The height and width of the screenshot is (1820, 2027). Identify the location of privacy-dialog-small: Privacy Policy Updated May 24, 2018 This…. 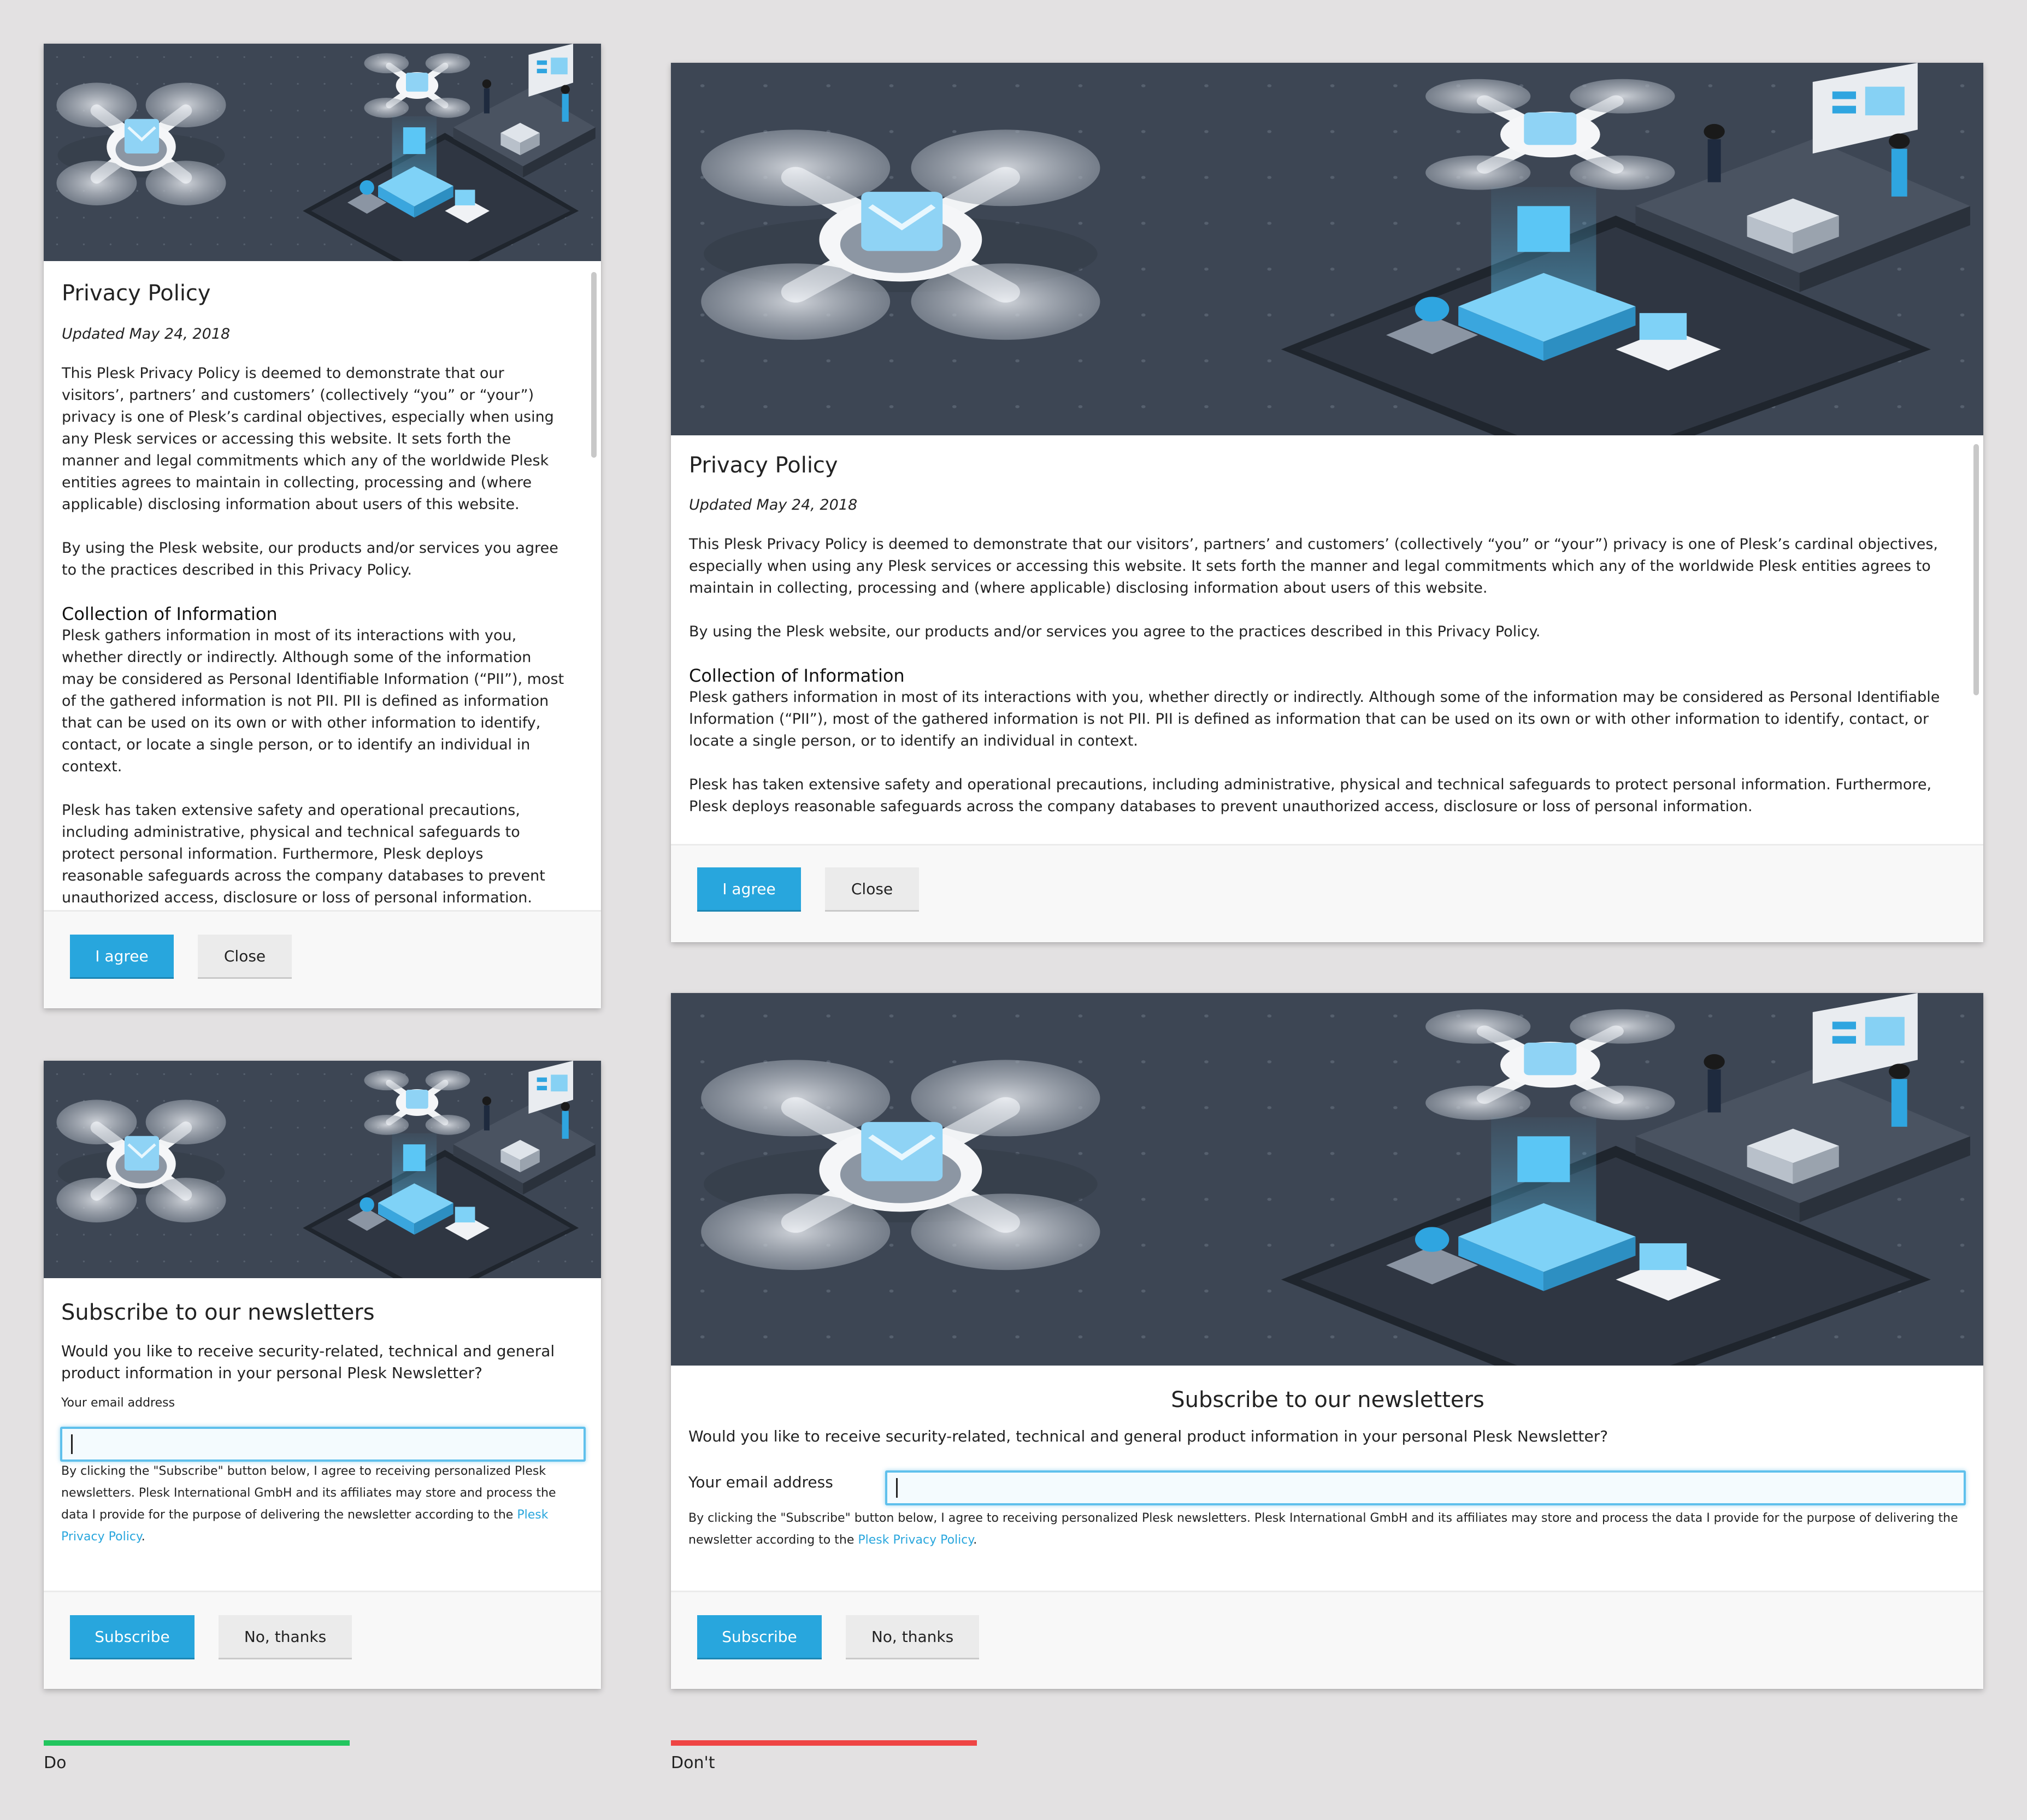
(322, 526).